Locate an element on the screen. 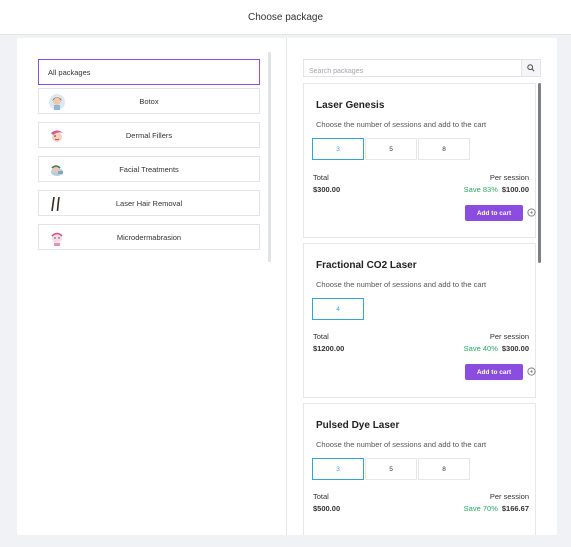 The image size is (571, 547). per-session-price-line: Save 40% $300.00 is located at coordinates (496, 348).